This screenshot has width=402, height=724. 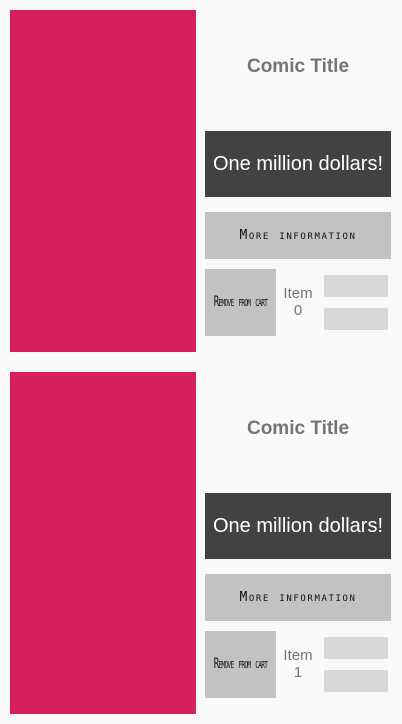 I want to click on item-label: Item 1, so click(x=298, y=664).